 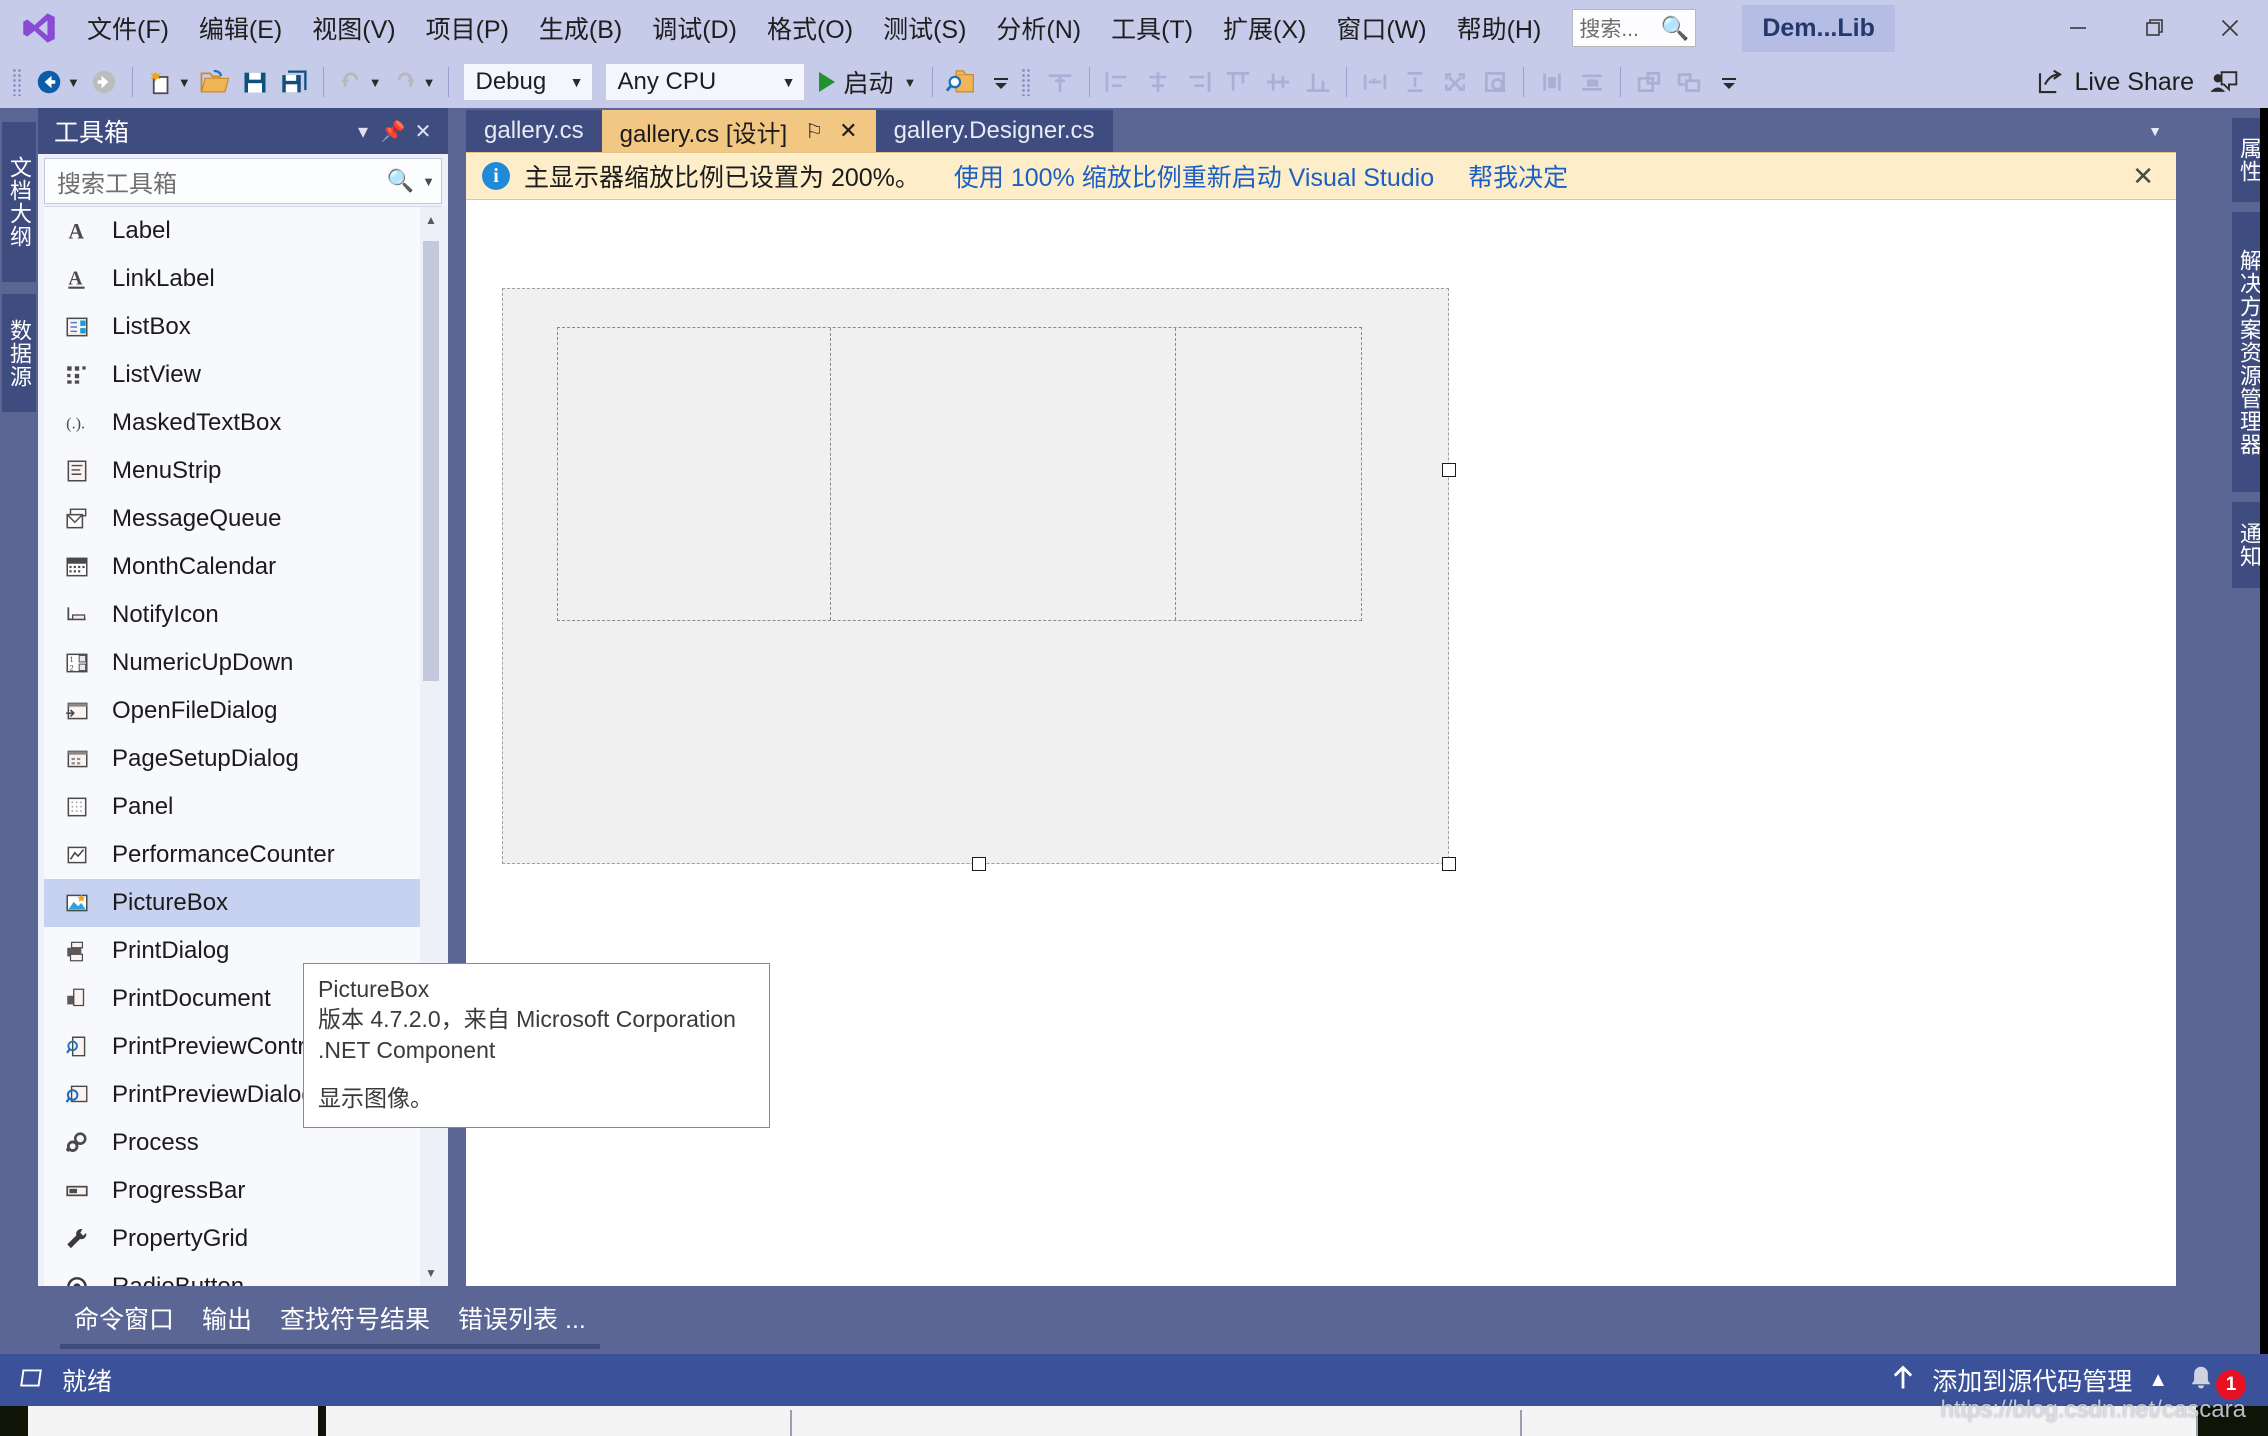 What do you see at coordinates (429, 82) in the screenshot?
I see `redo-caret-icon: ▼` at bounding box center [429, 82].